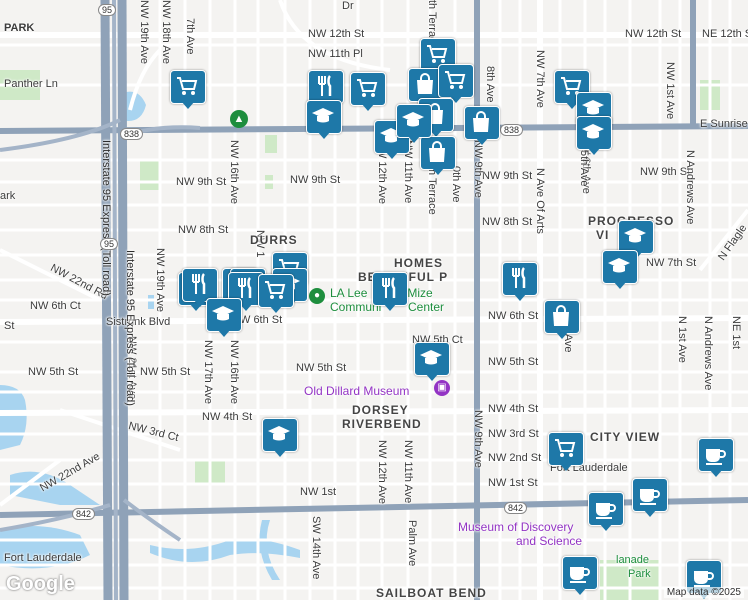 The width and height of the screenshot is (748, 600). What do you see at coordinates (336, 34) in the screenshot?
I see `nw-12th-st-label: NW 12th St` at bounding box center [336, 34].